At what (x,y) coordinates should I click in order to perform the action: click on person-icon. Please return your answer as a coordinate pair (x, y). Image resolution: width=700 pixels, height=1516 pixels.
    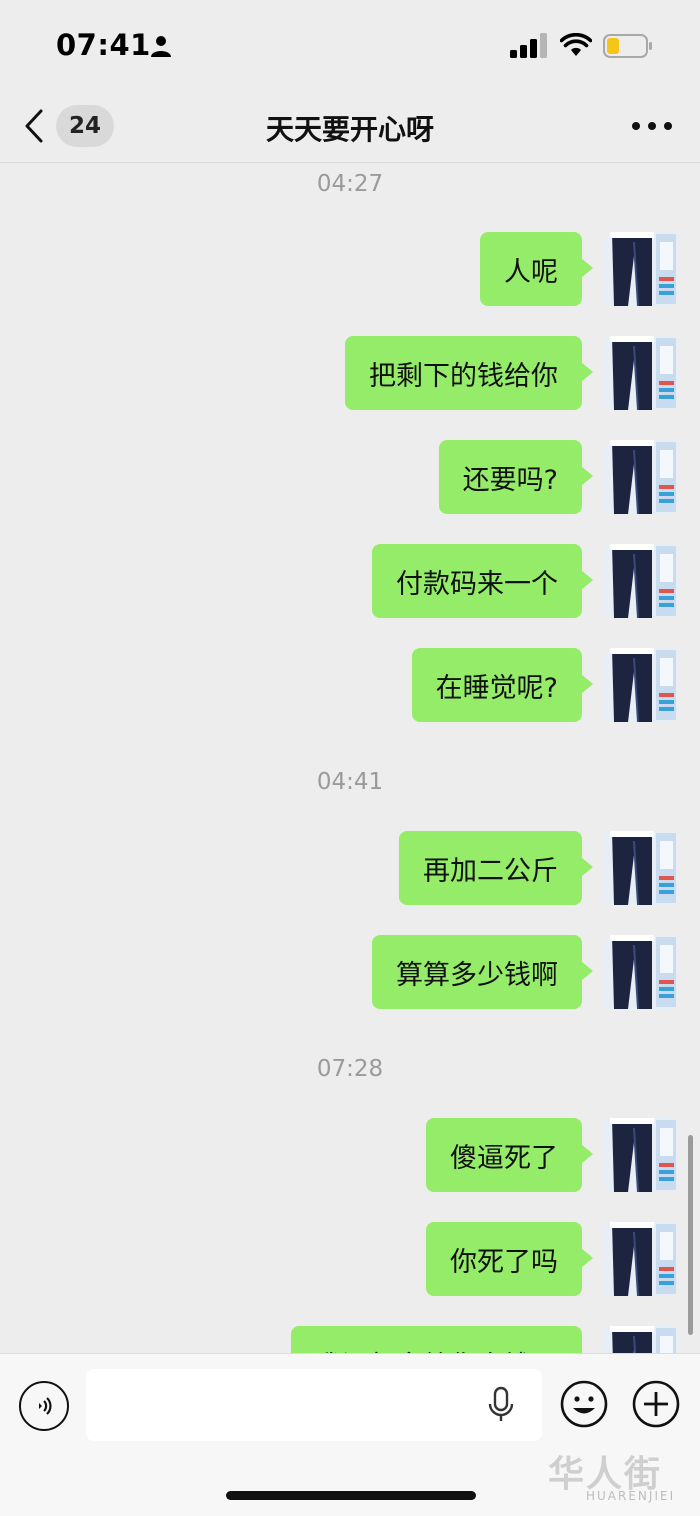
    Looking at the image, I should click on (161, 46).